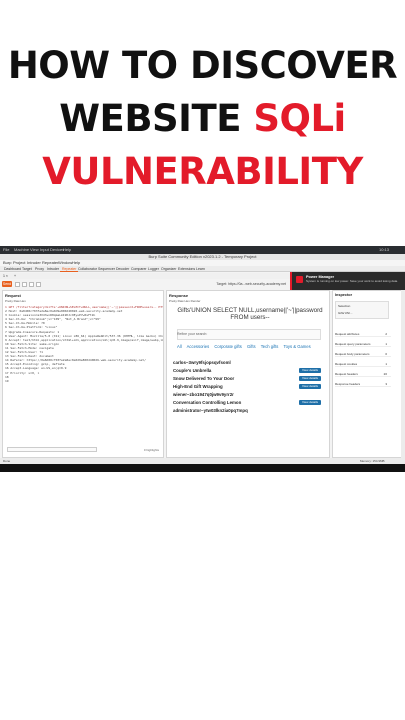 This screenshot has height=720, width=405. I want to click on category-corporate-gifts: Corporate gifts, so click(227, 346).